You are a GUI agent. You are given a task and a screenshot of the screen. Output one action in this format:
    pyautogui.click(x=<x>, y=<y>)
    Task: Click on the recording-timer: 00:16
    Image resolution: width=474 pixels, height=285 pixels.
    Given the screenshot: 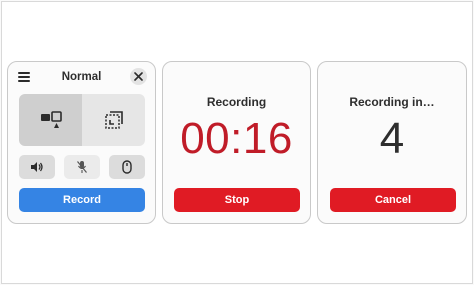 What is the action you would take?
    pyautogui.click(x=236, y=138)
    